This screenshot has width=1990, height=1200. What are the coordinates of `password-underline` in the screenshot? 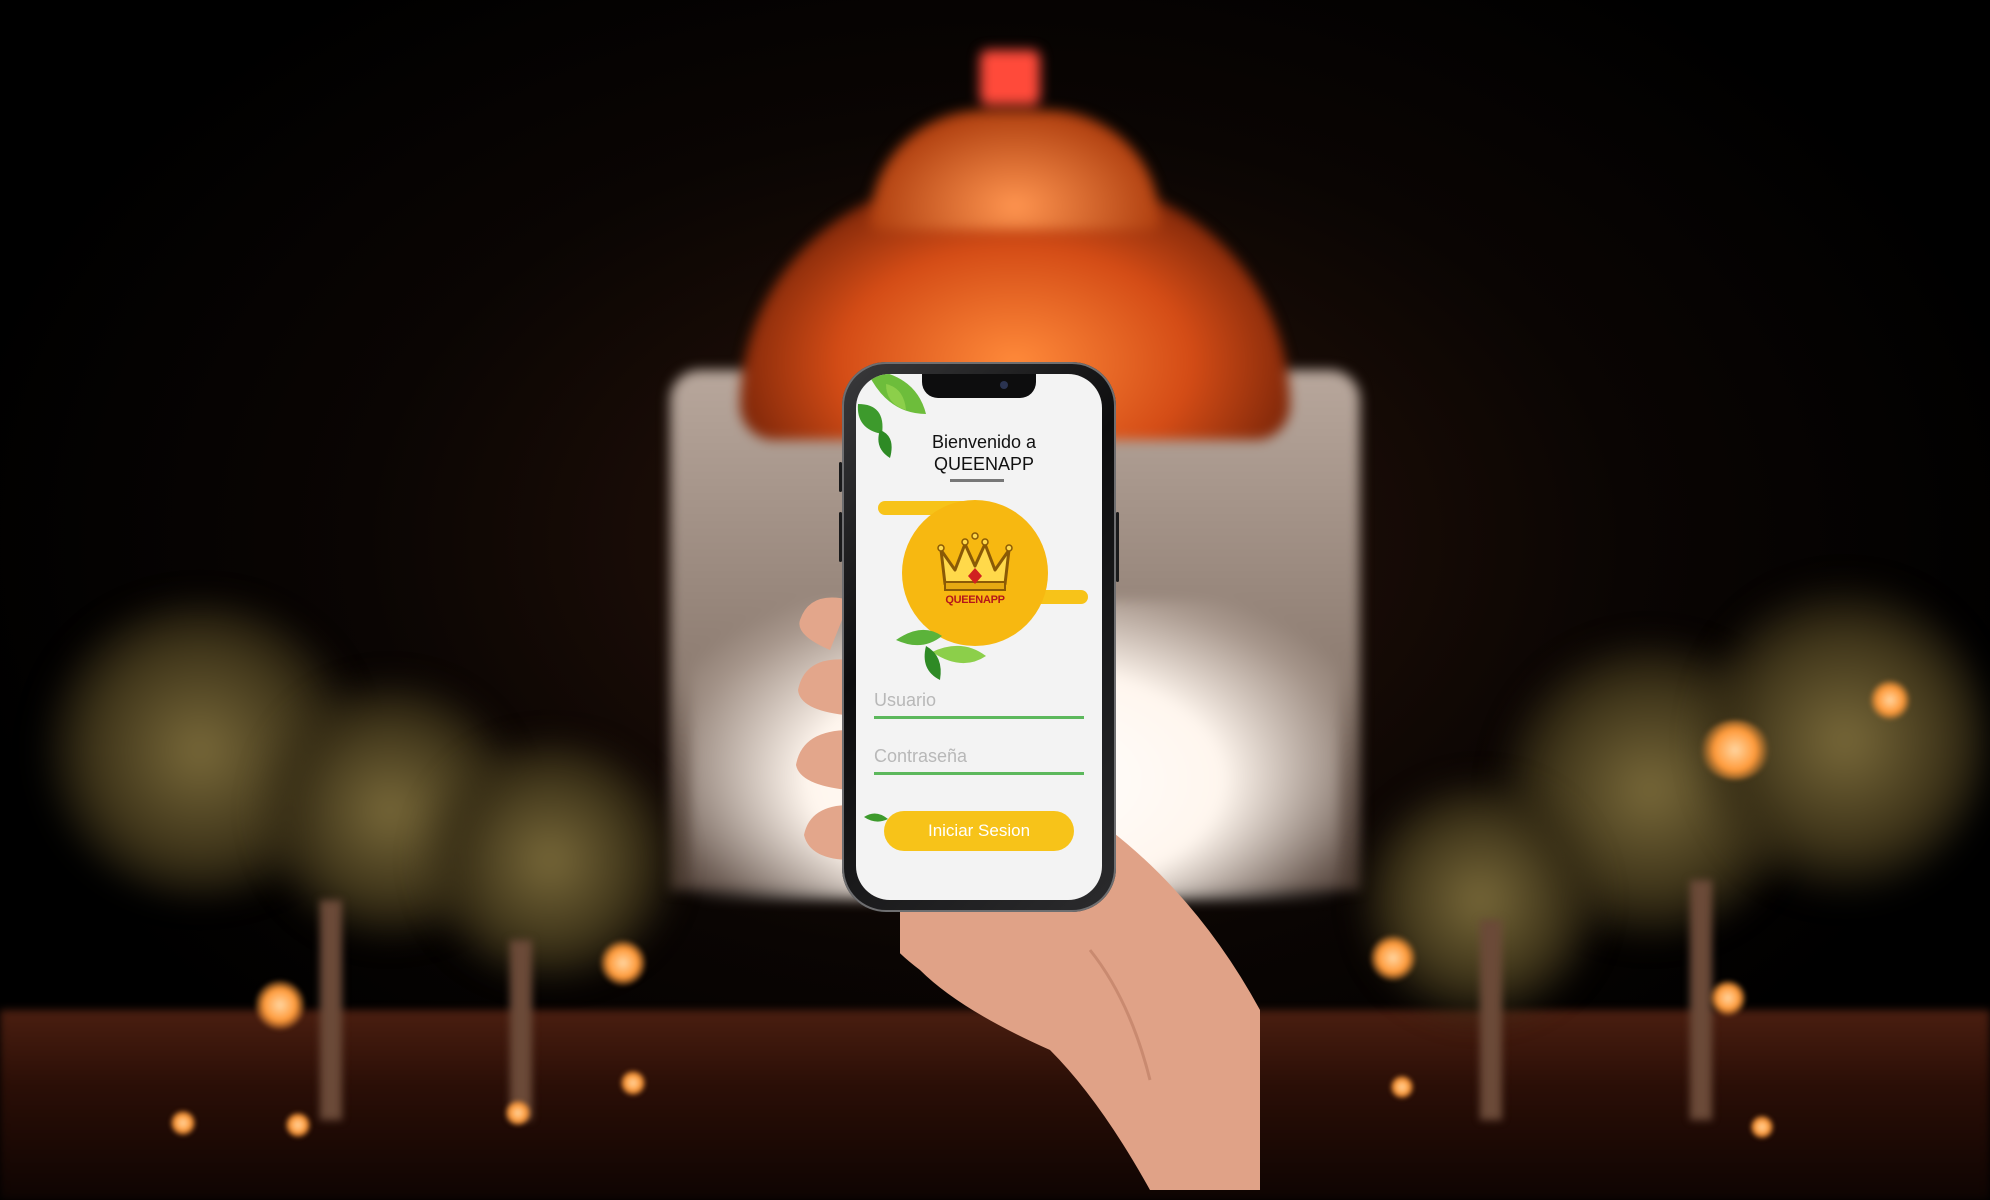 It's located at (979, 773).